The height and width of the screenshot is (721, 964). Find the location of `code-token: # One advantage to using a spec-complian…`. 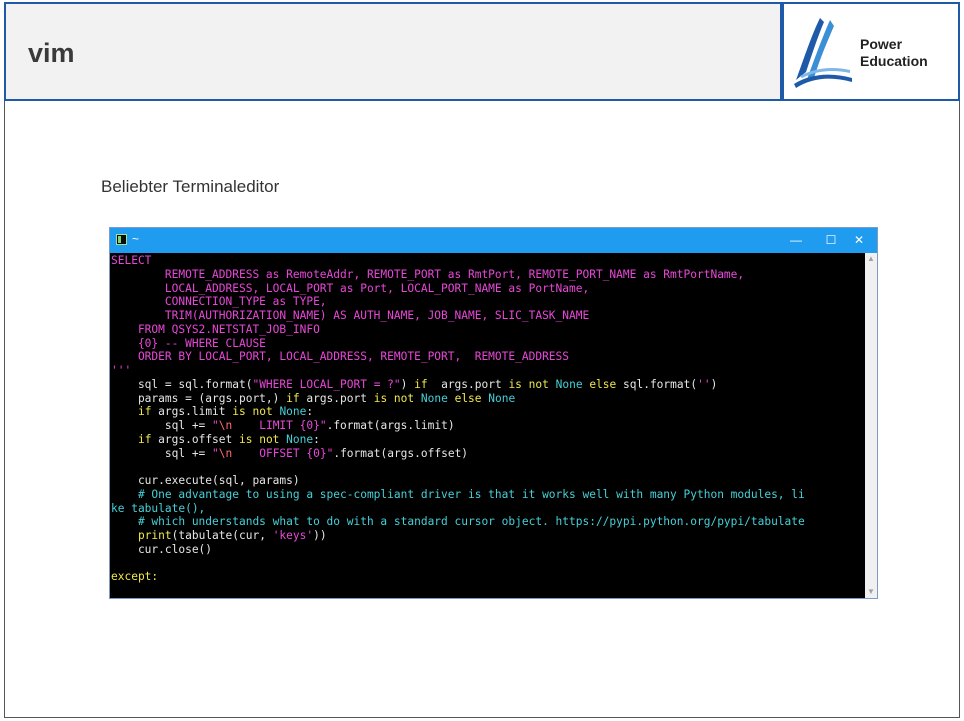

code-token: # One advantage to using a spec-complian… is located at coordinates (458, 494).